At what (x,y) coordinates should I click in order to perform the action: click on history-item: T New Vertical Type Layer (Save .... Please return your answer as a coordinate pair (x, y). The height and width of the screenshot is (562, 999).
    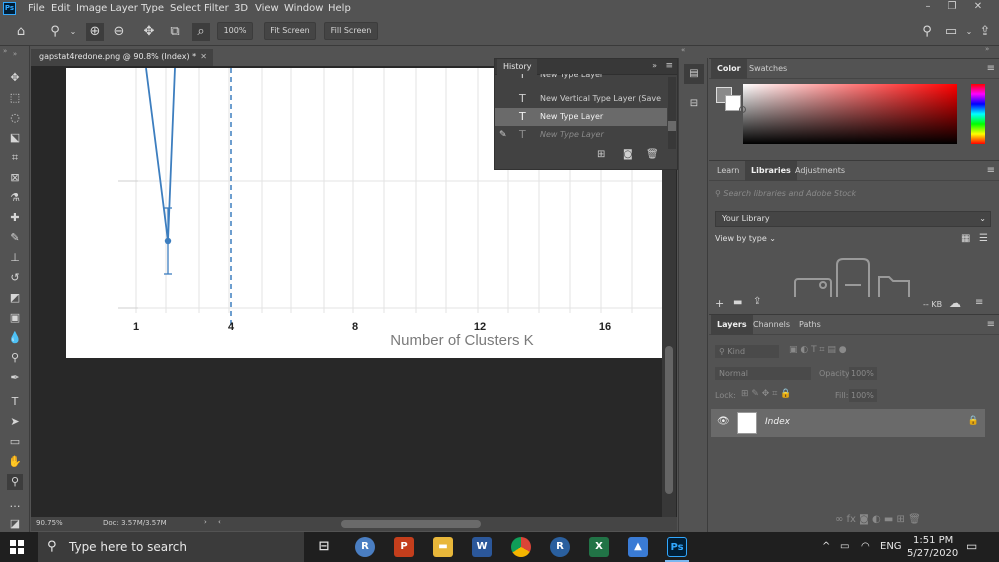
    Looking at the image, I should click on (581, 99).